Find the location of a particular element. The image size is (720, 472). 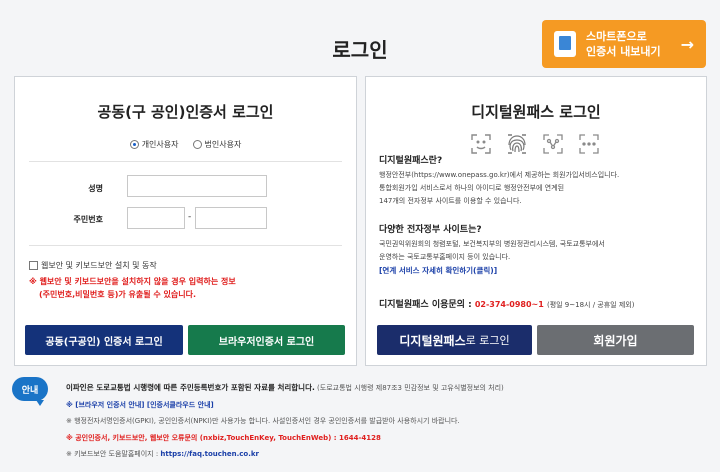

auth-method-icons is located at coordinates (535, 144).